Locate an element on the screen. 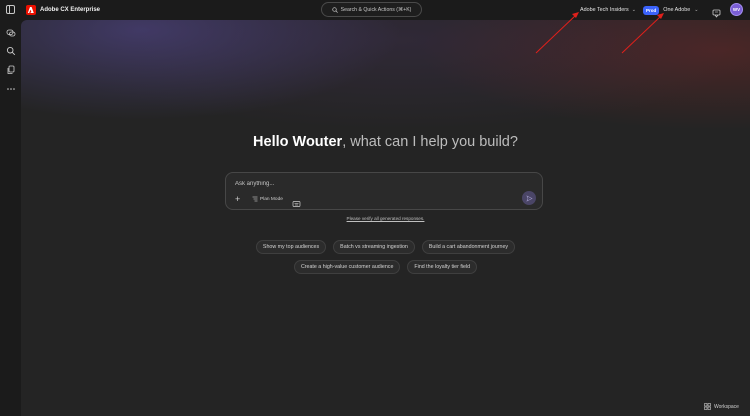  more-icon is located at coordinates (10, 88).